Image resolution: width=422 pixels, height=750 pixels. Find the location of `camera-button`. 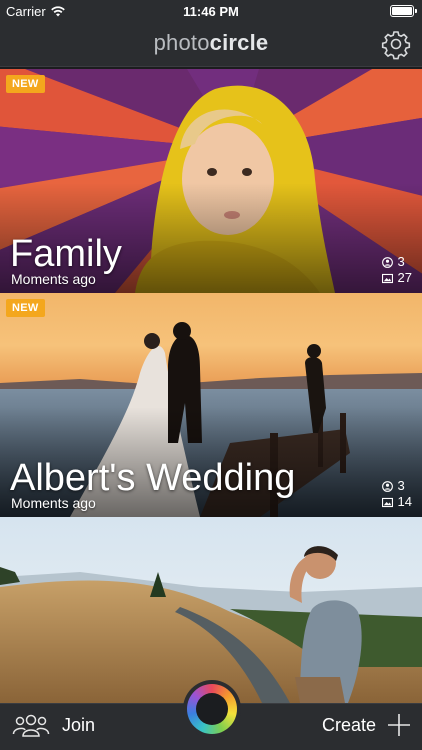

camera-button is located at coordinates (212, 709).